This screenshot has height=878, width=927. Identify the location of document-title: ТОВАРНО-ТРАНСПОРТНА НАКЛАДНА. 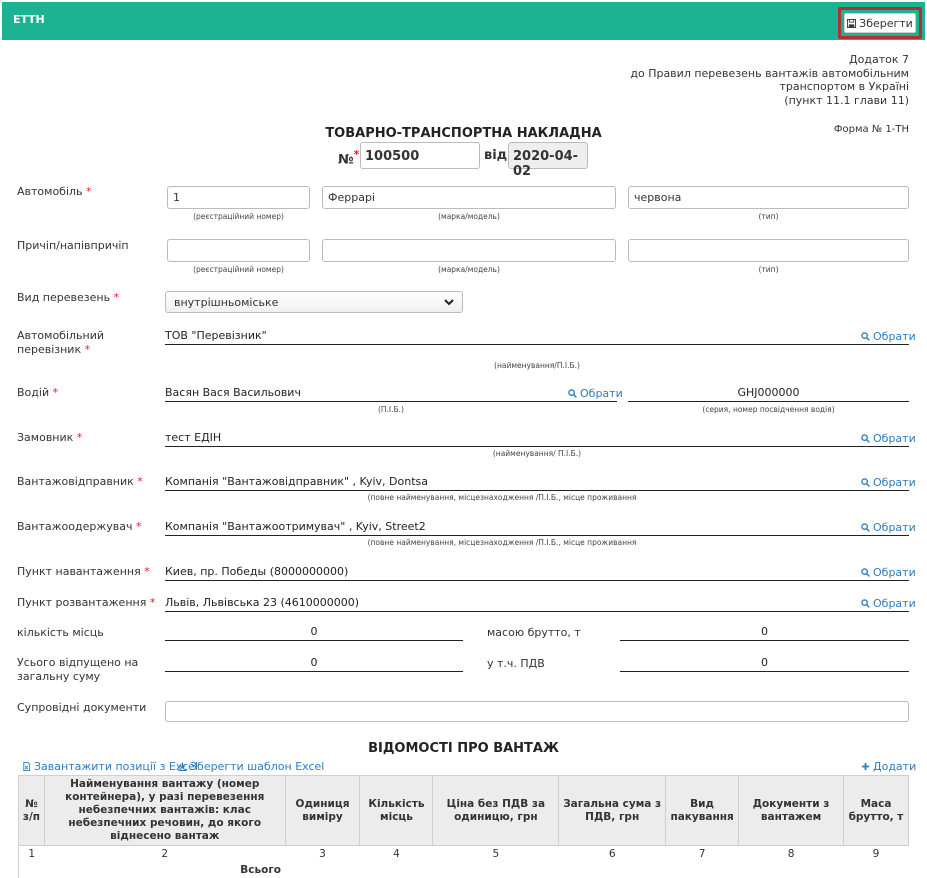
(463, 133).